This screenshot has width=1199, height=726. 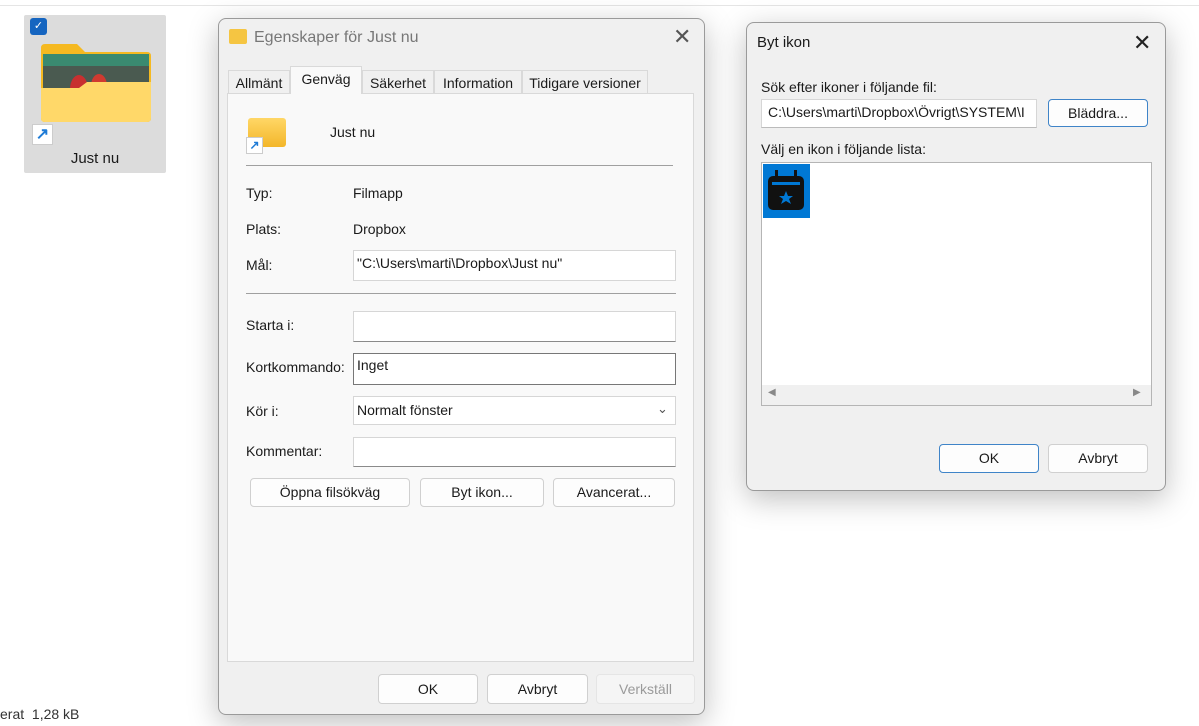 What do you see at coordinates (378, 193) in the screenshot?
I see `type-value: Filmapp` at bounding box center [378, 193].